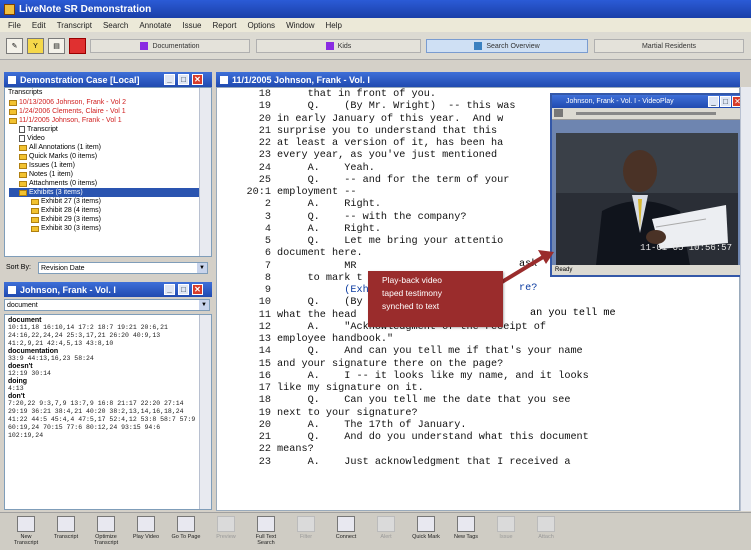  Describe the element at coordinates (357, 132) in the screenshot. I see `transcript-line: 21 surprise you to understand that this` at that location.